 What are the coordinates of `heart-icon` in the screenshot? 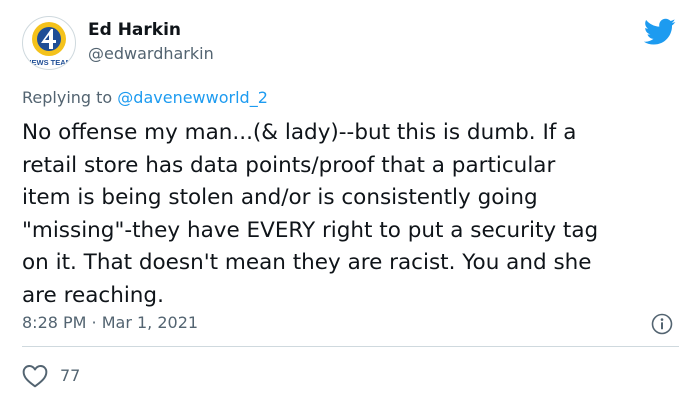 It's located at (35, 378).